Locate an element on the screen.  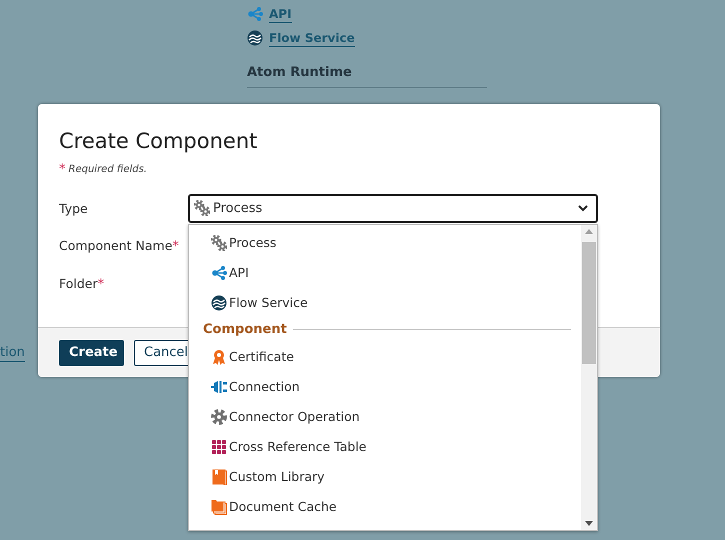
dropdown-option: Document Cache is located at coordinates (385, 507).